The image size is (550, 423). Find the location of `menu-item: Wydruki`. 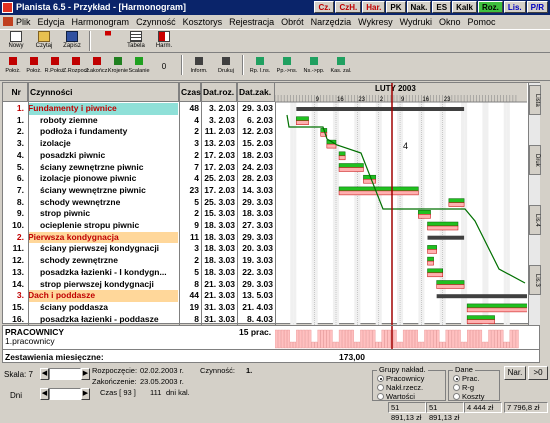

menu-item: Wydruki is located at coordinates (416, 22).